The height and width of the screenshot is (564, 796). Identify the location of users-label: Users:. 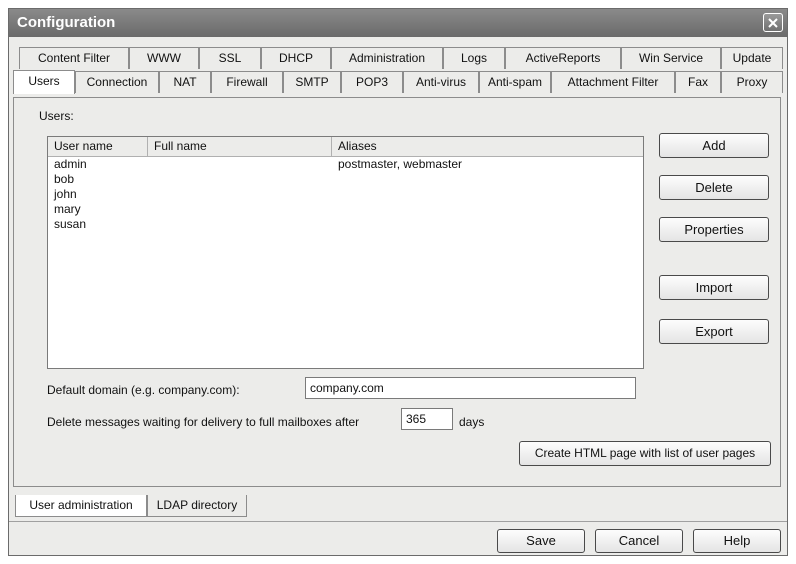
(56, 116).